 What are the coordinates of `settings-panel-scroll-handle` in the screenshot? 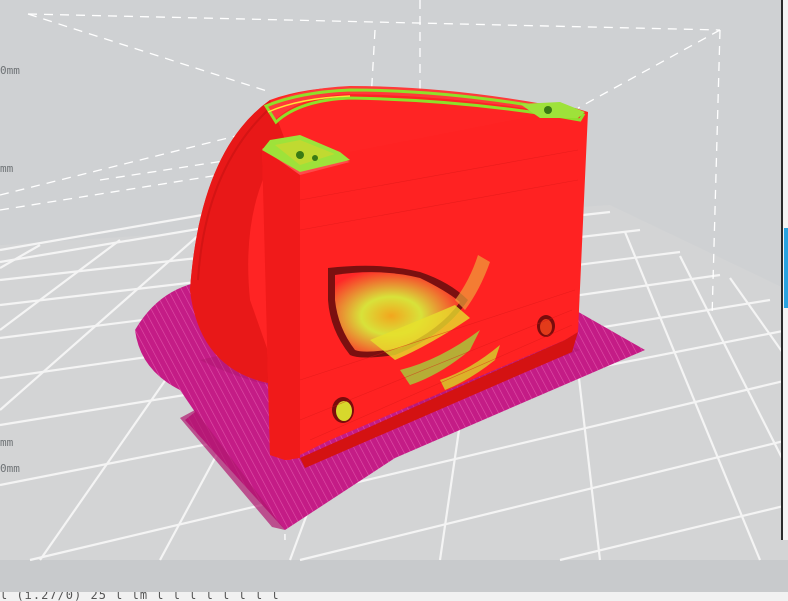 It's located at (786, 268).